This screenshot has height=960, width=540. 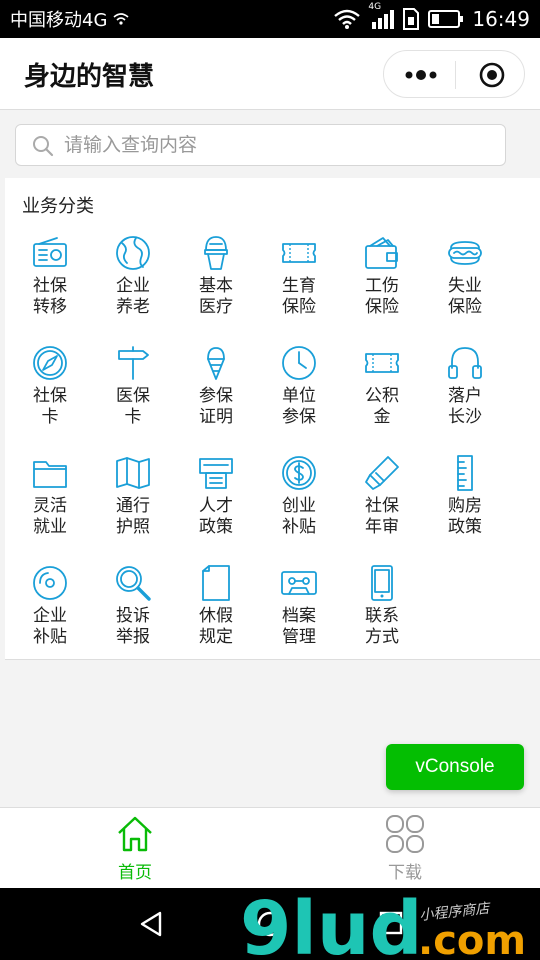 I want to click on home-circle-icon, so click(x=270, y=924).